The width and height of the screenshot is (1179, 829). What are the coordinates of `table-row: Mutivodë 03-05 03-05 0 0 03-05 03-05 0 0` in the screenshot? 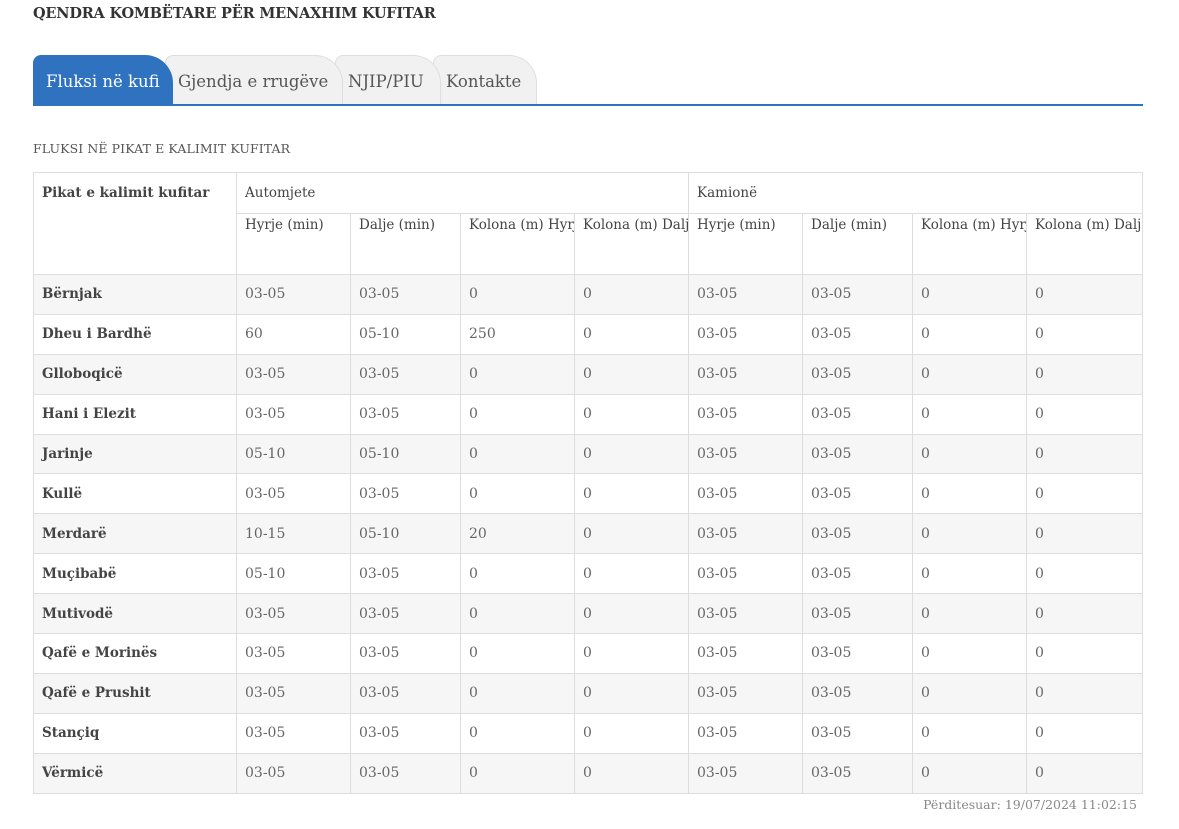 It's located at (588, 614).